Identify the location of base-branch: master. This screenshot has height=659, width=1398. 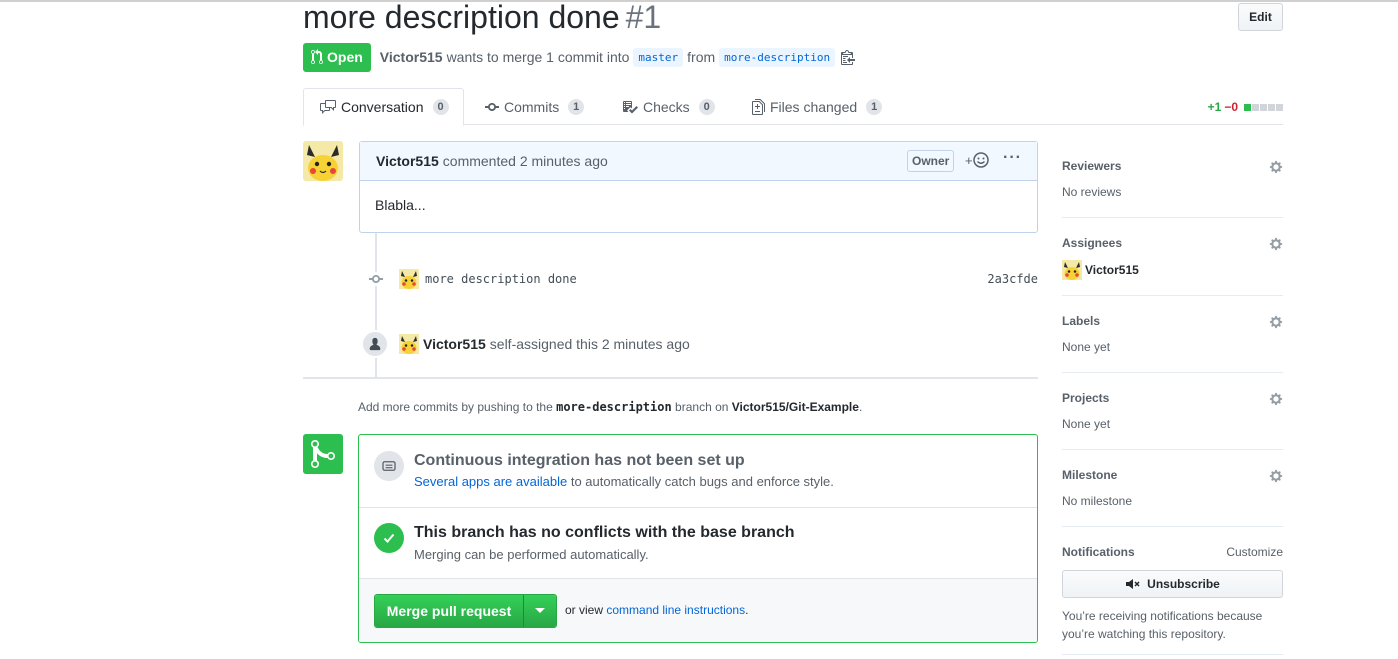
(658, 57).